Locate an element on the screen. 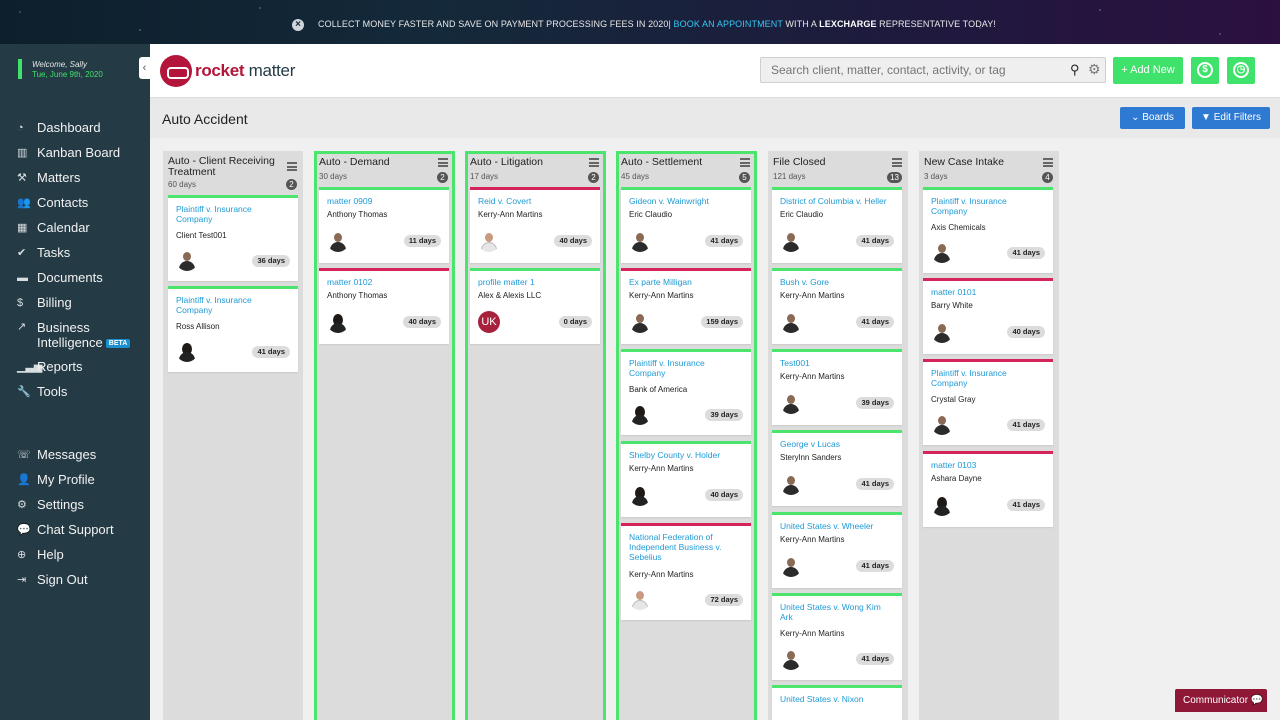 The image size is (1280, 720). days-badge: 72 days is located at coordinates (724, 600).